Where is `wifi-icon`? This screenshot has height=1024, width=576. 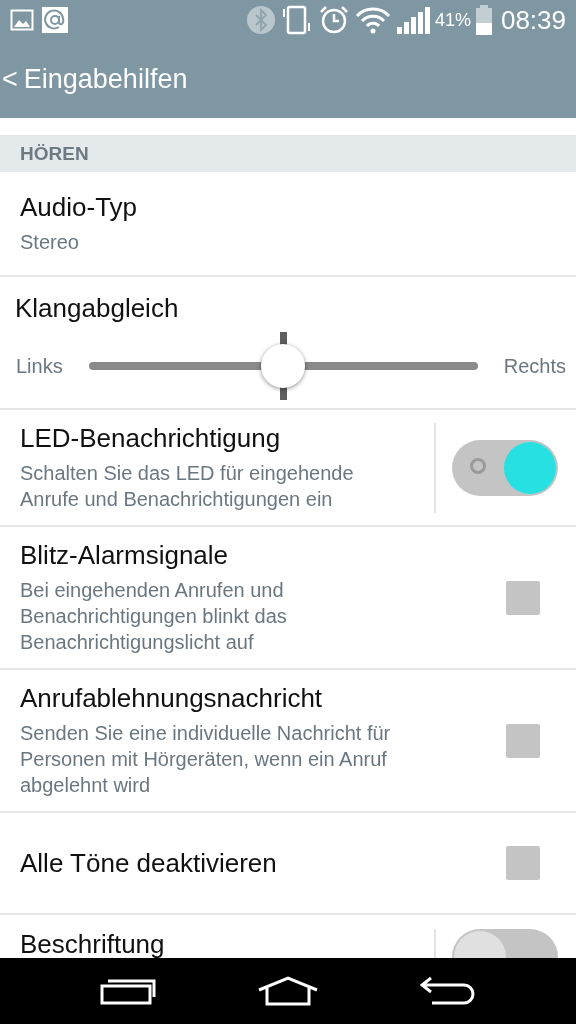
wifi-icon is located at coordinates (372, 20).